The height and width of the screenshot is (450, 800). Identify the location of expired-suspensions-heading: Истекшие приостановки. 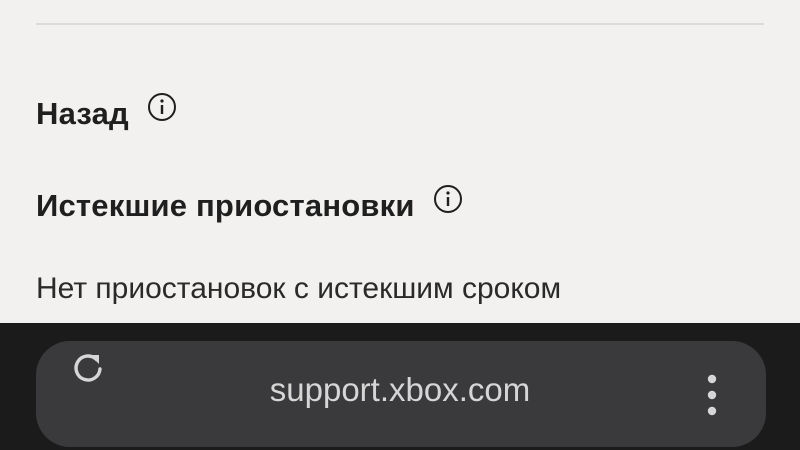
(249, 204).